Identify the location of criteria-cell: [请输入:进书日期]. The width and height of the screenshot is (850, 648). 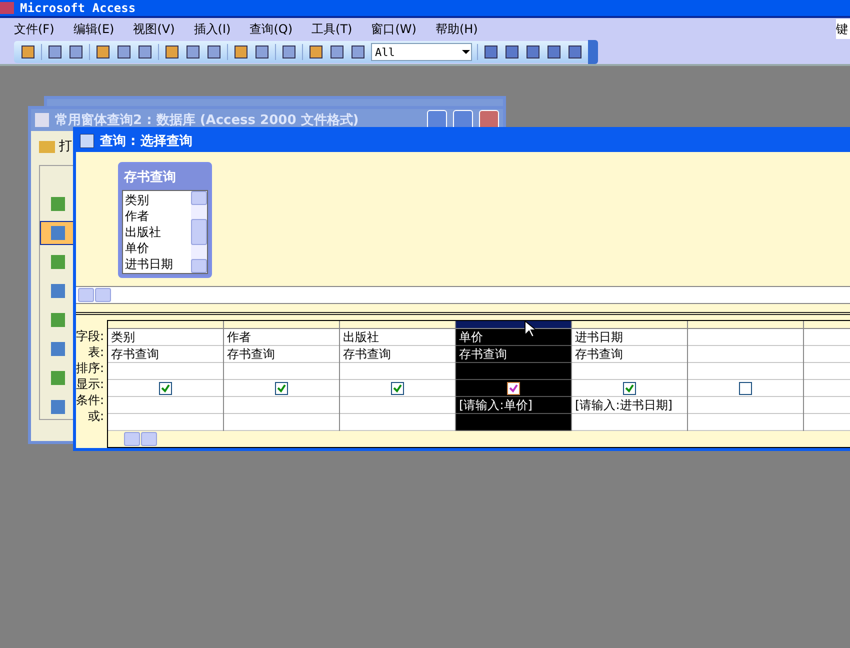
(630, 405).